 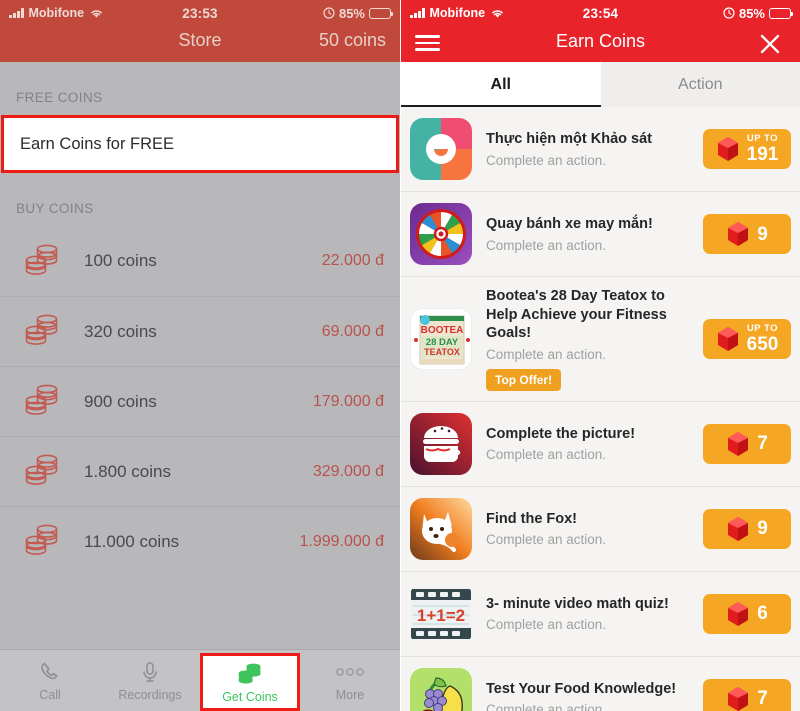 I want to click on reward-button: UP TO 650, so click(x=747, y=338).